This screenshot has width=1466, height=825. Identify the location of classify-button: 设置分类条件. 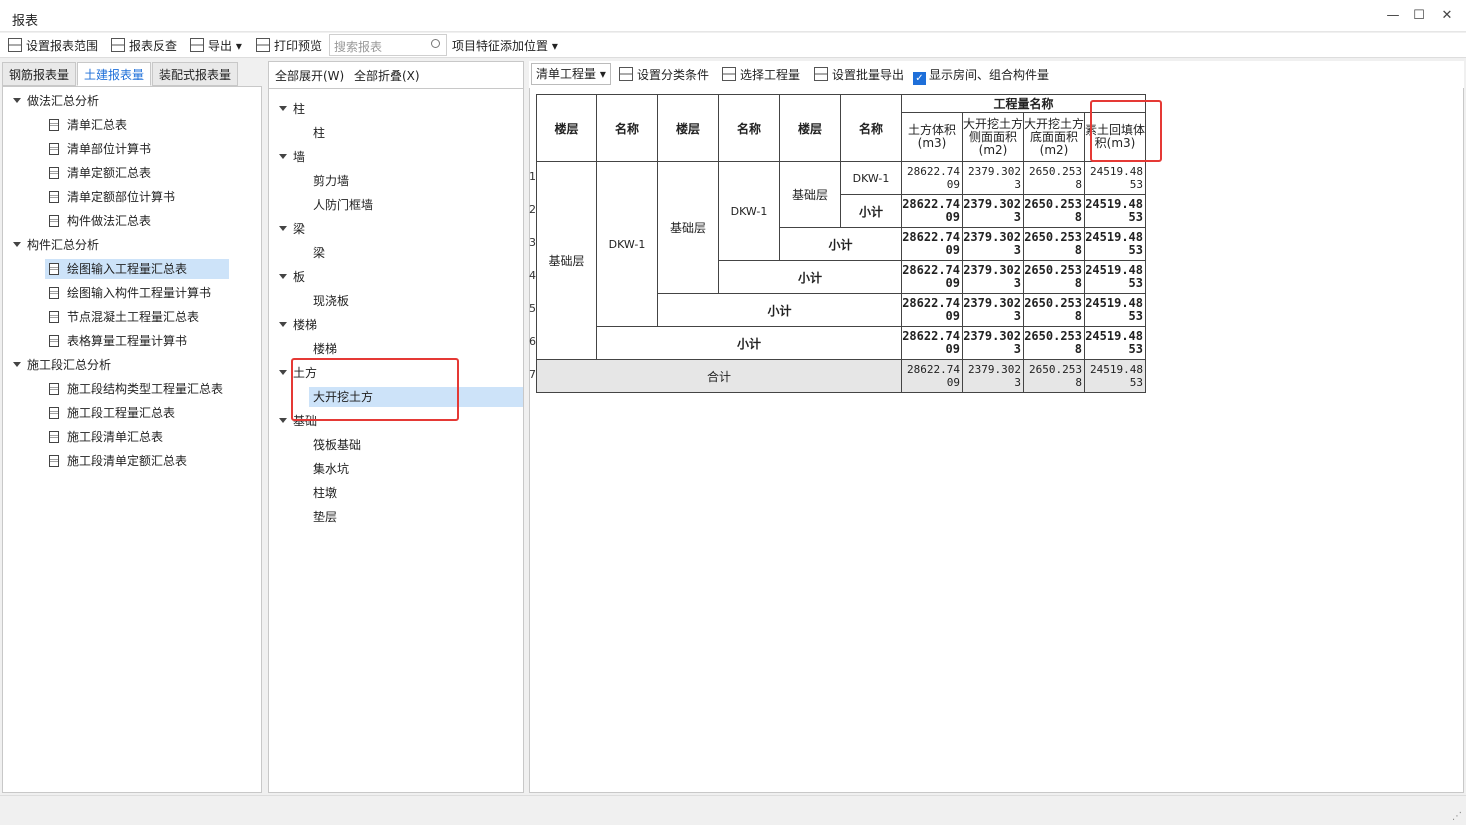
(664, 75).